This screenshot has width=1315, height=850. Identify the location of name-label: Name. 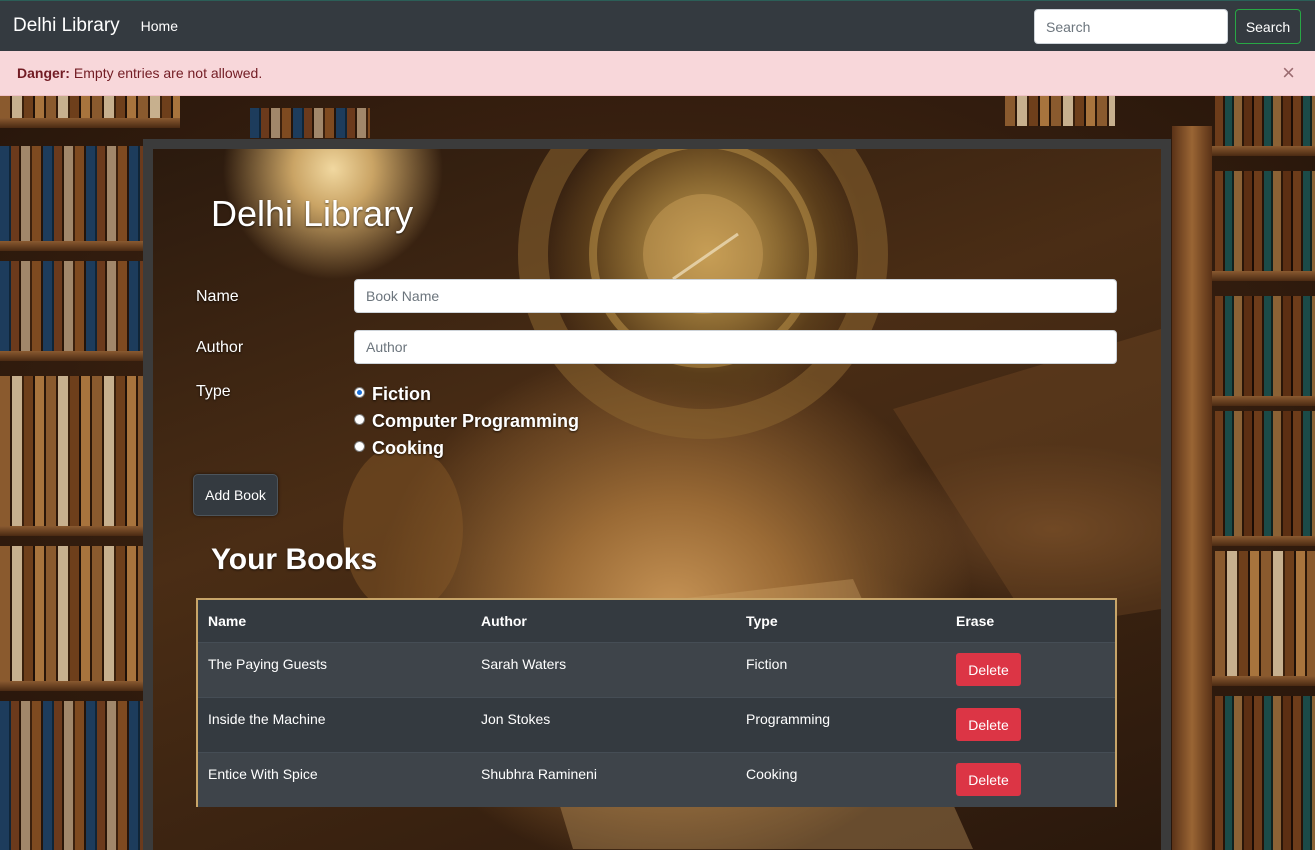
(217, 296).